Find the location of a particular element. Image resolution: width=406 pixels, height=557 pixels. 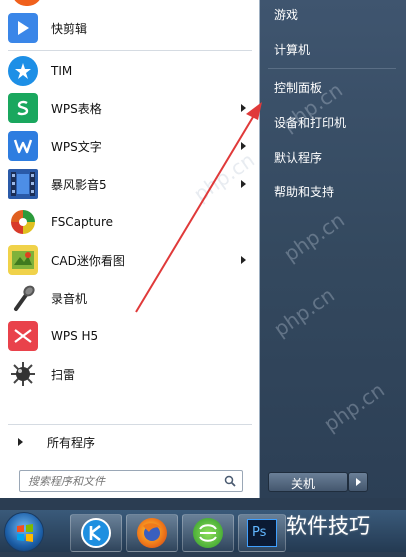

taskbar-app-360-browser is located at coordinates (208, 533).